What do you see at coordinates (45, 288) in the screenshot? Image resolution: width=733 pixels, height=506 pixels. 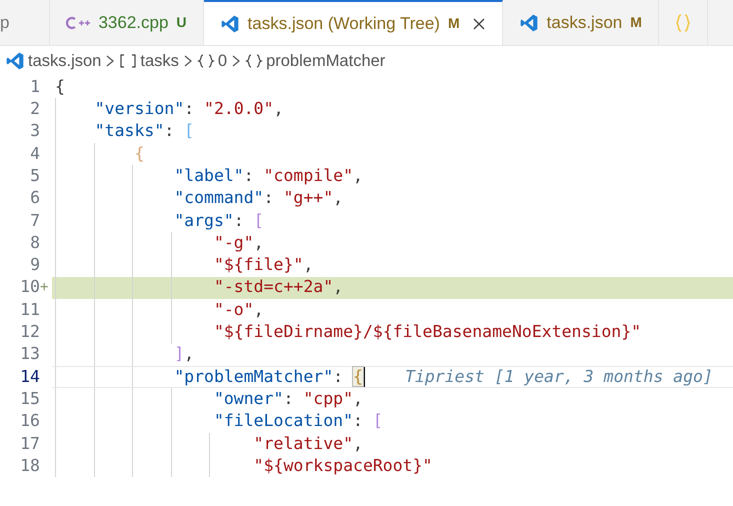 I see `added-line-marker: +` at bounding box center [45, 288].